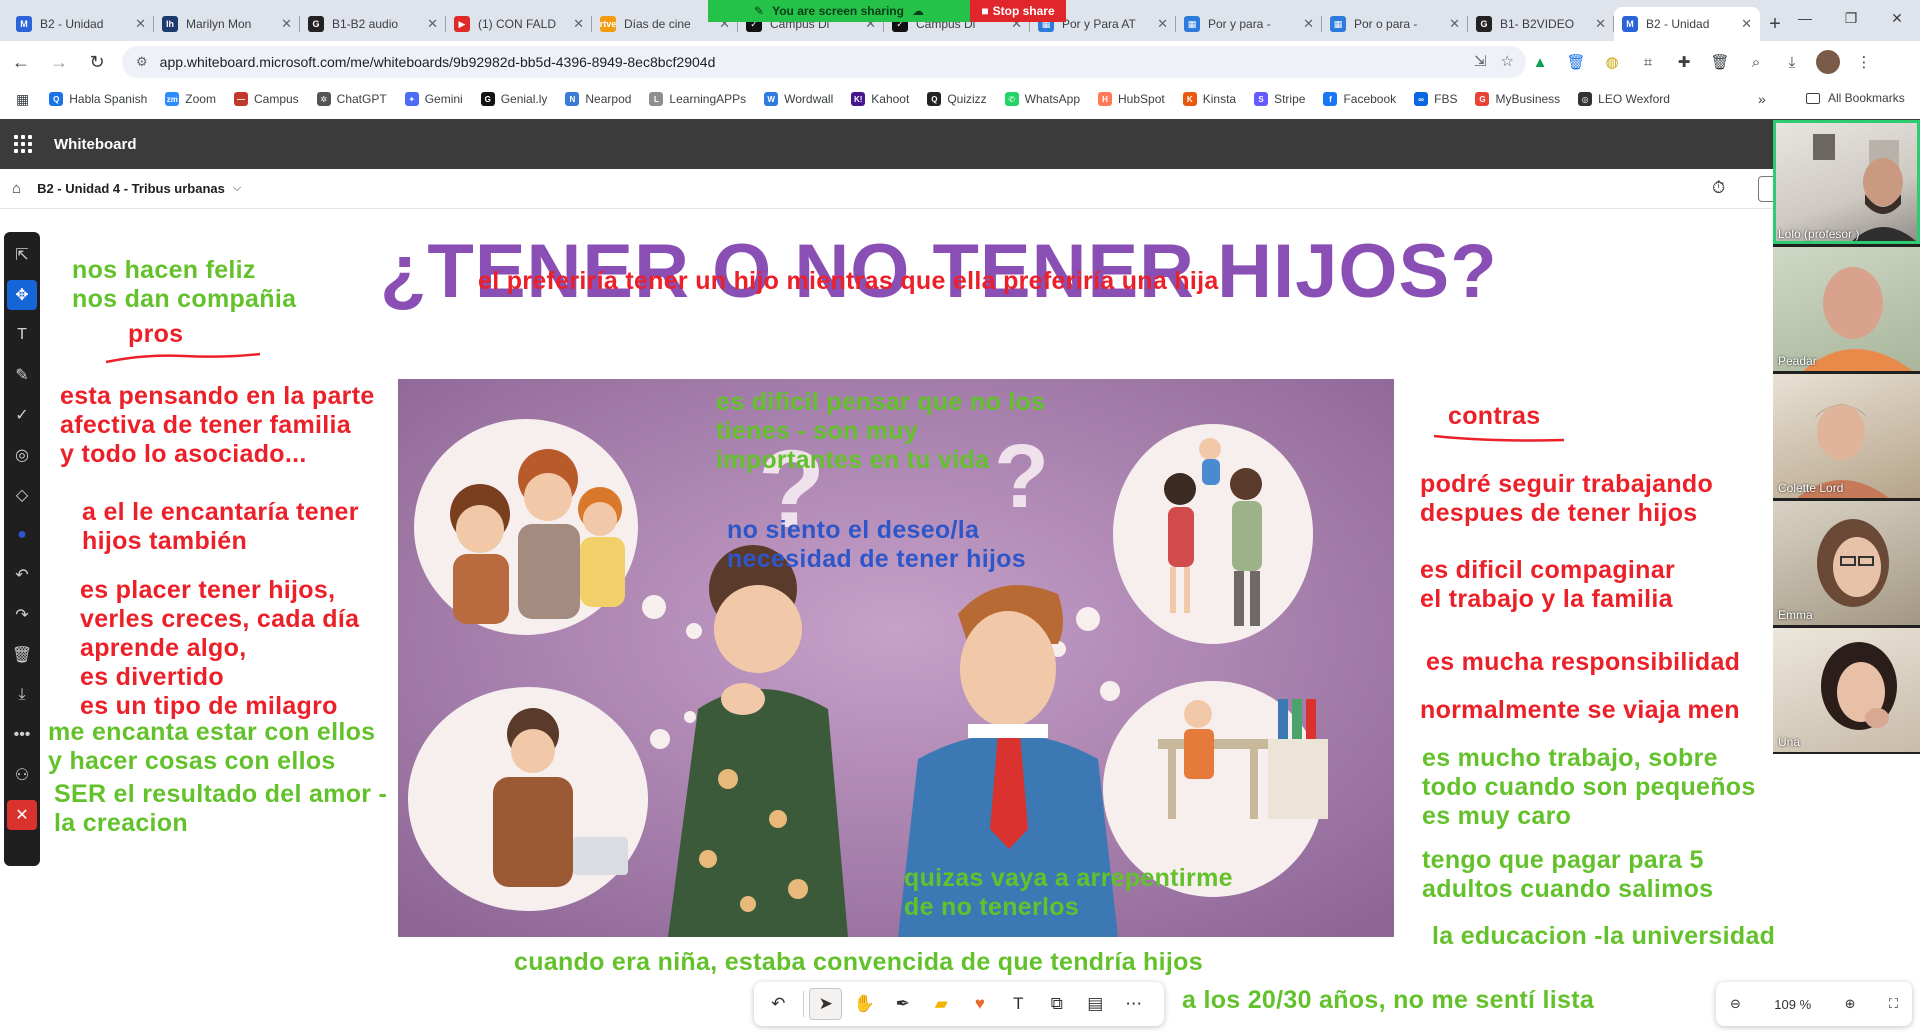  I want to click on bookmark-star-icon: ☆, so click(1507, 61).